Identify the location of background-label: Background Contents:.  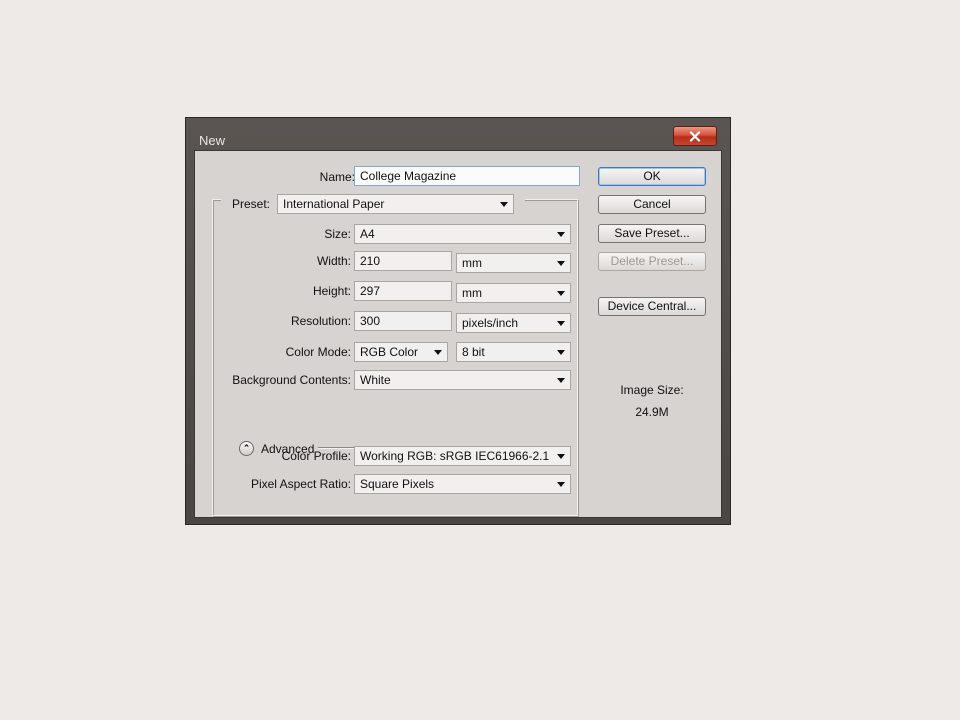
(291, 380).